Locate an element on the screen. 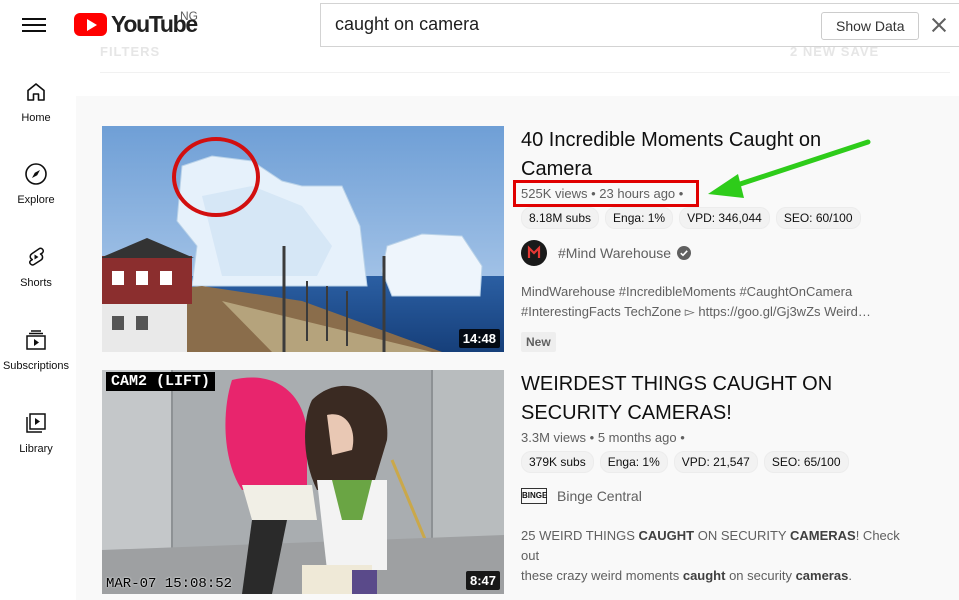 The image size is (959, 600). stat-seo: SEO: 65/100 is located at coordinates (806, 462).